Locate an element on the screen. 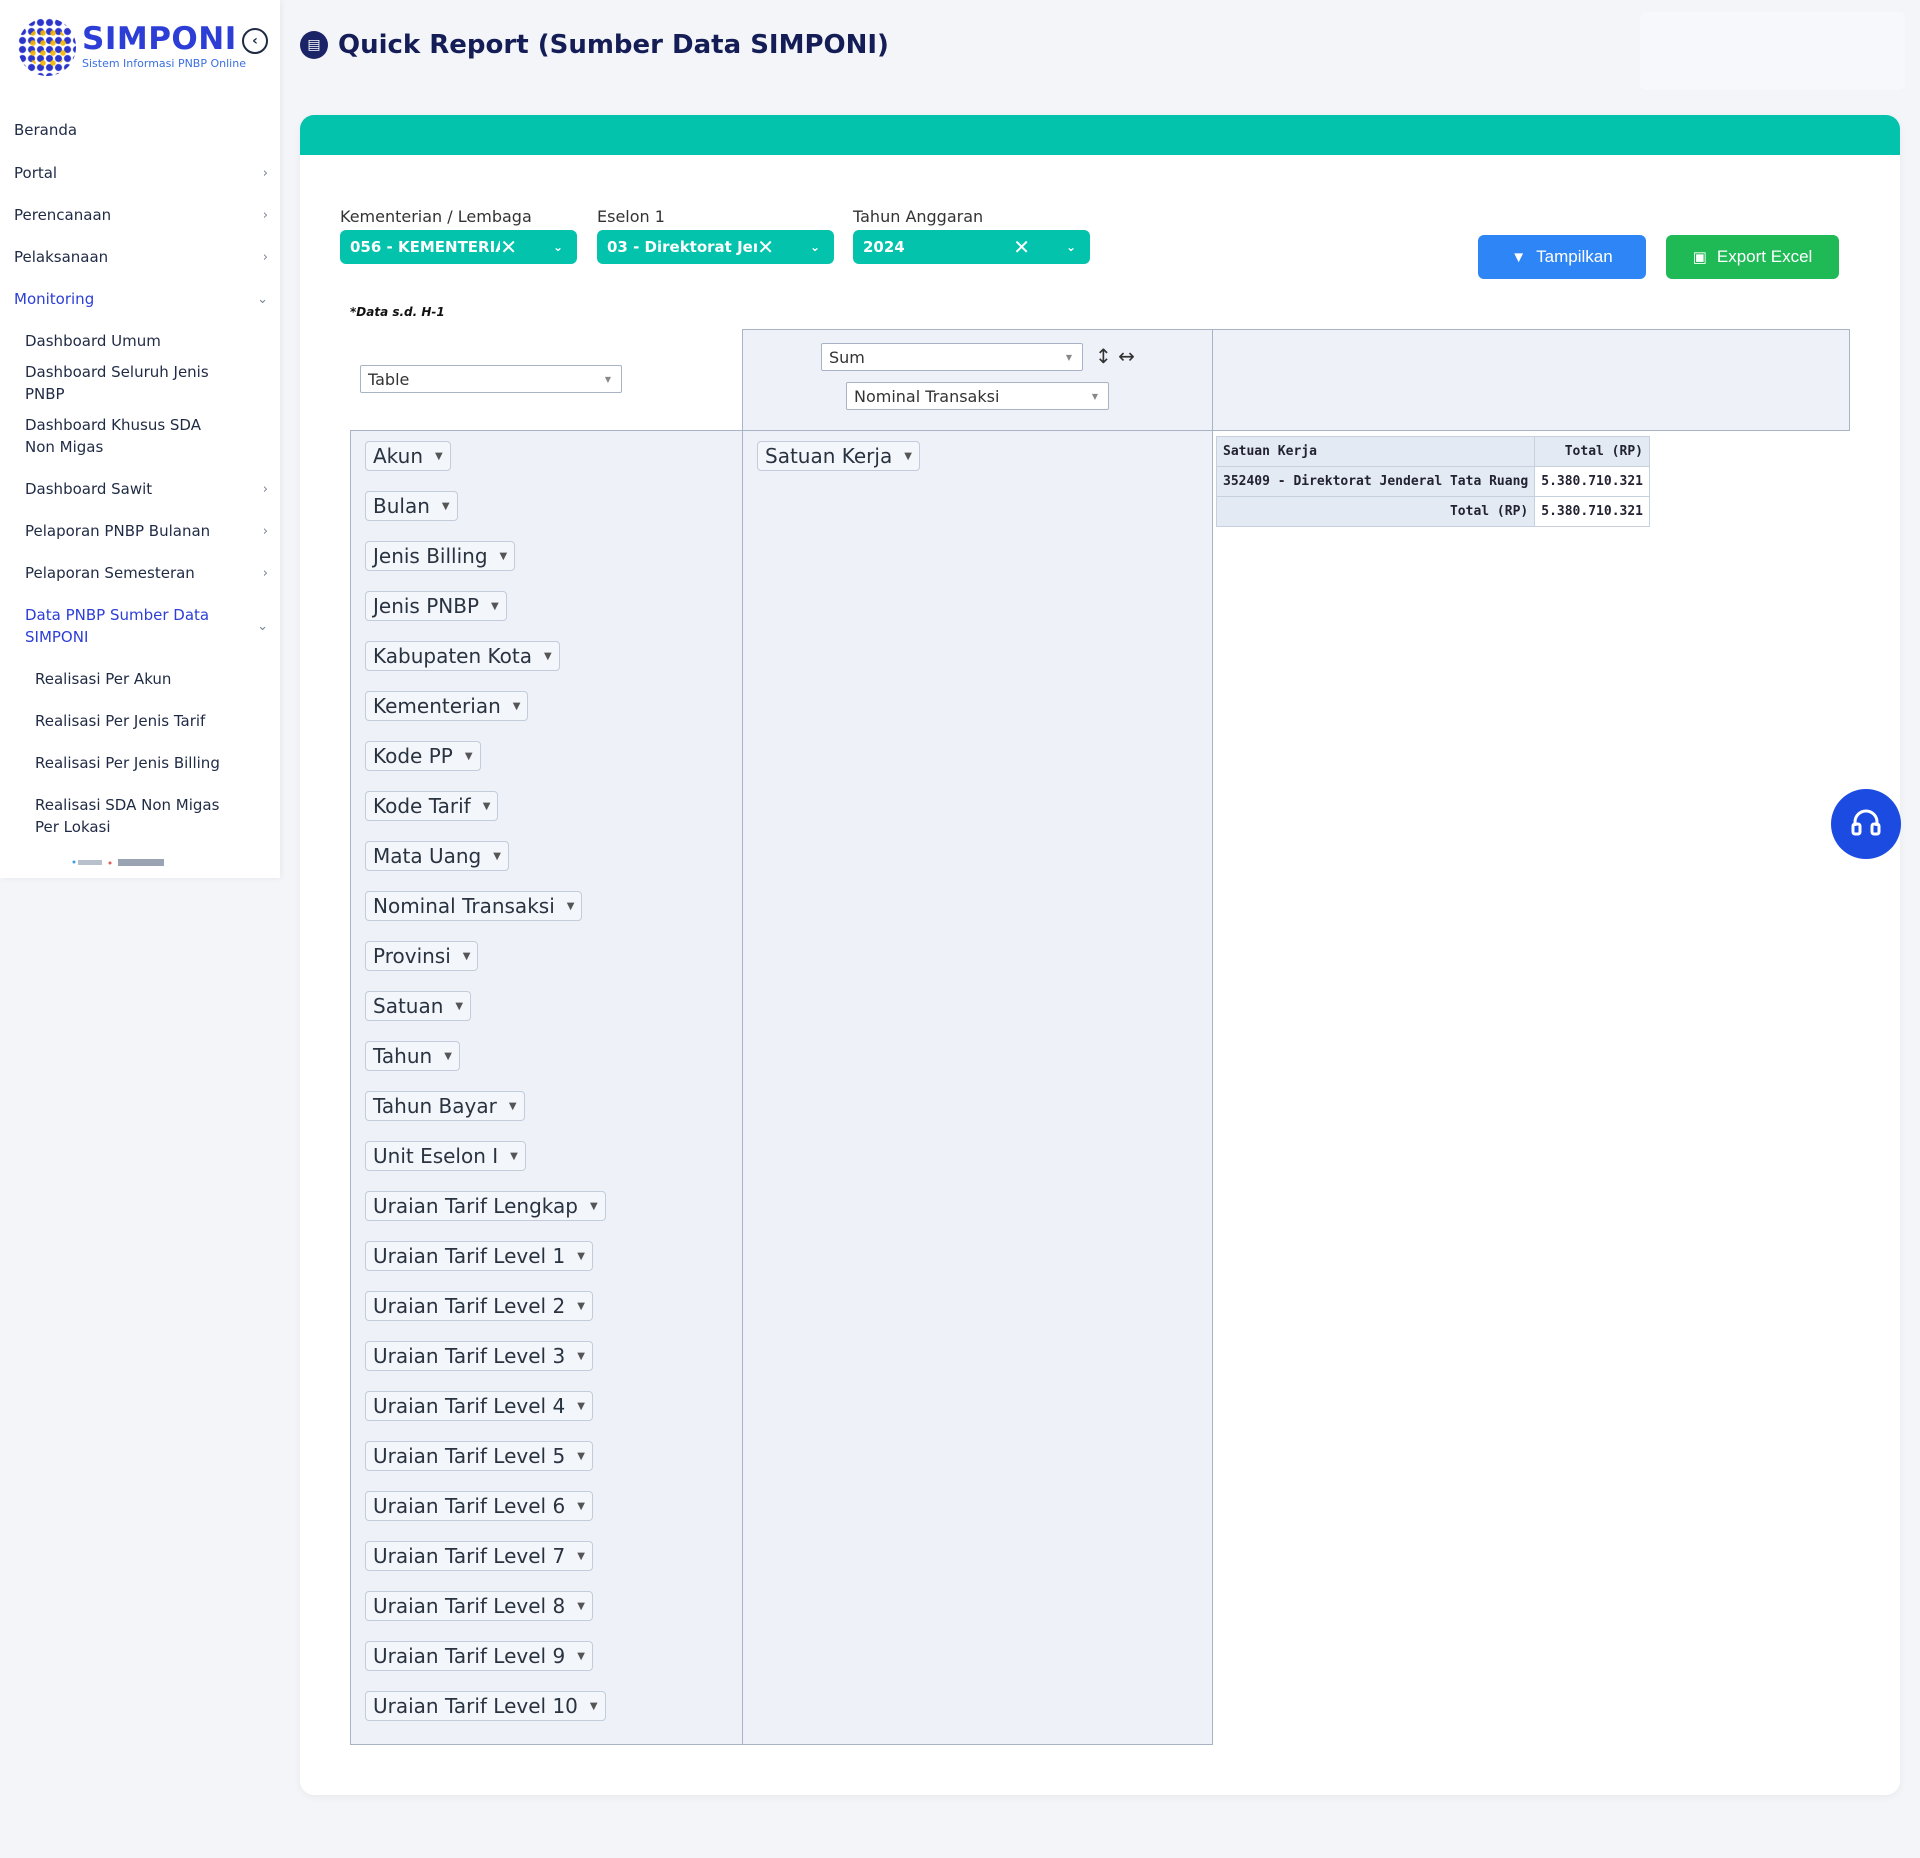 The height and width of the screenshot is (1858, 1920). attribute-unit-eselon-i: Unit Eselon I ▼ is located at coordinates (445, 1156).